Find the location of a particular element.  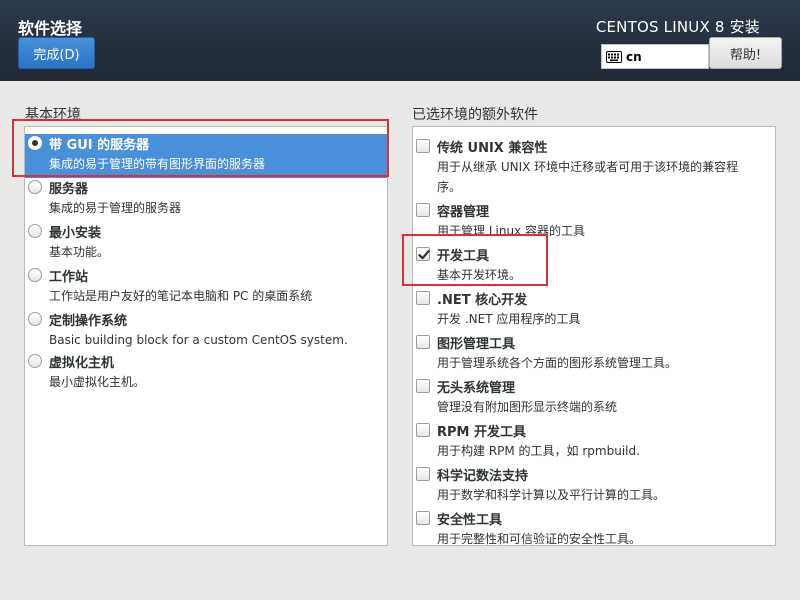

addon-item-graphical-admin-tools: 图形管理工具 用于管理系统各个方面的图形系统管理工具。 is located at coordinates (594, 355).